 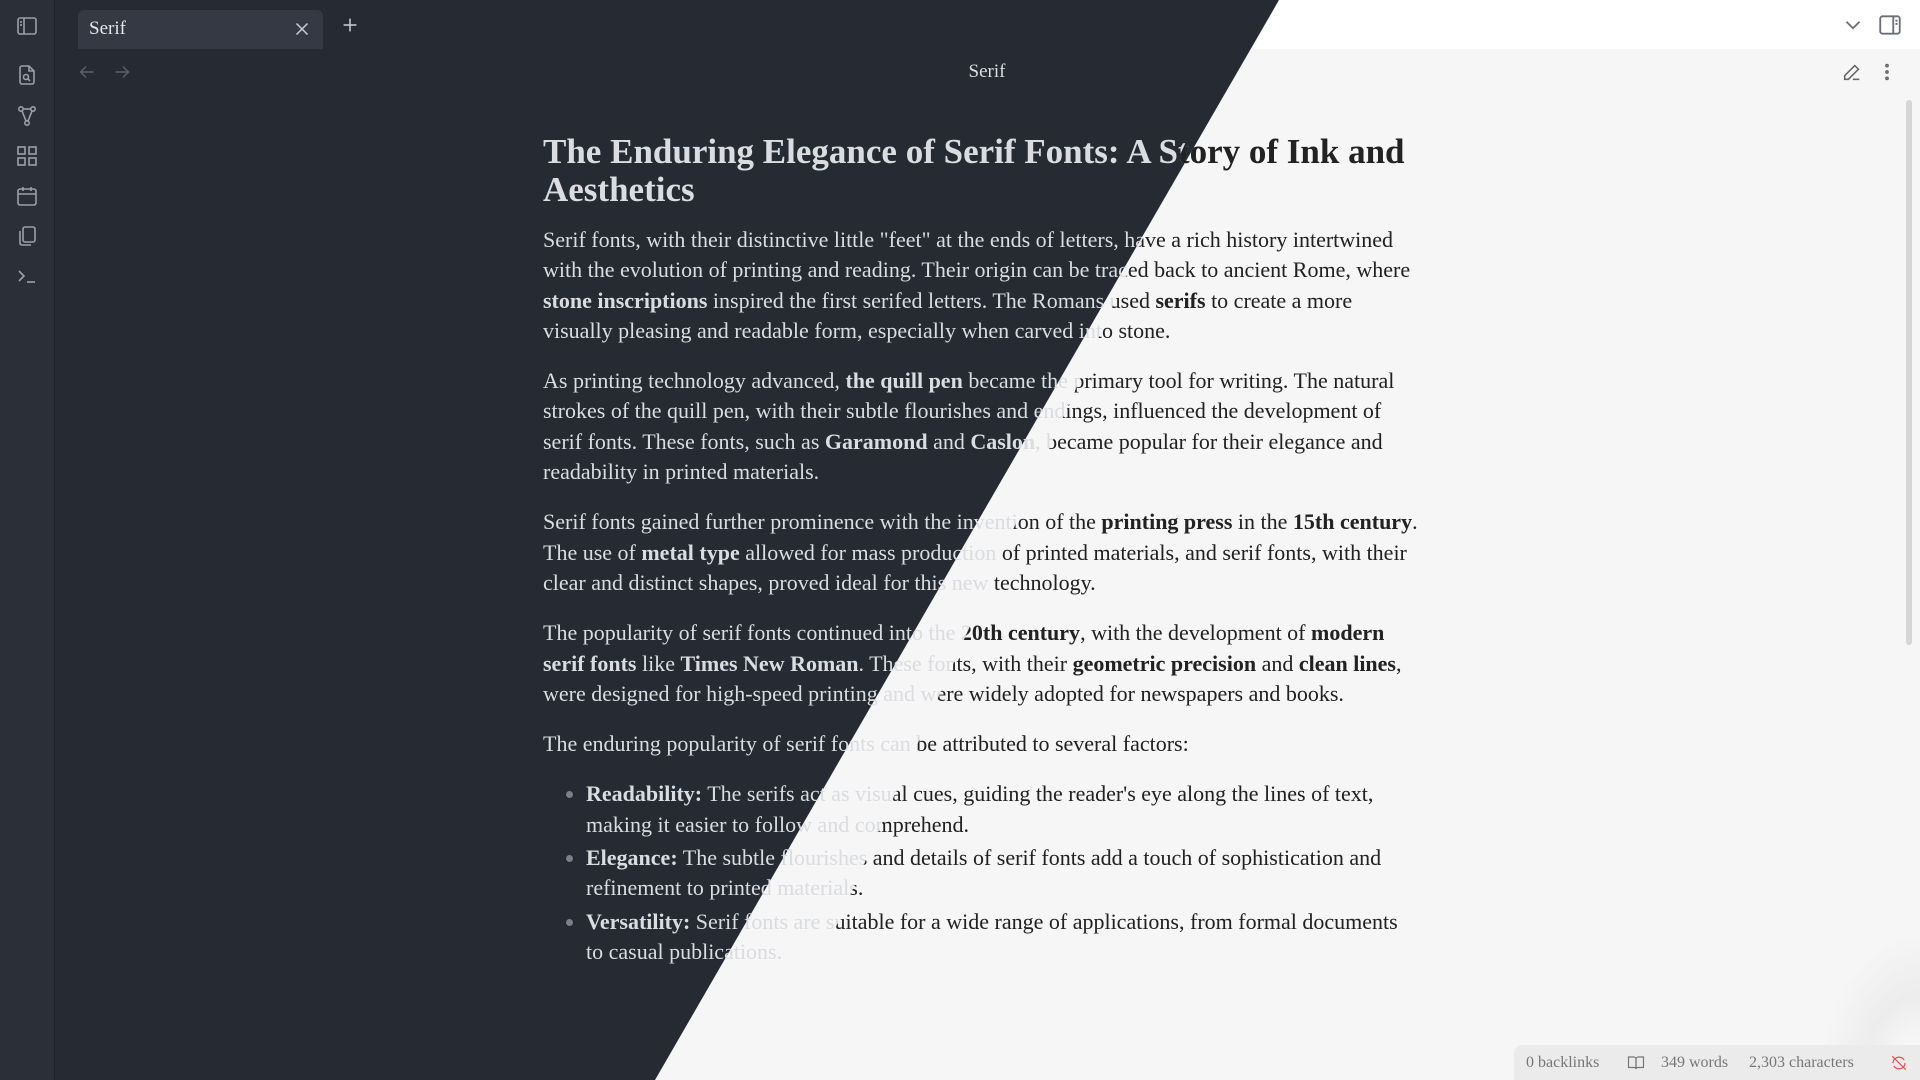 What do you see at coordinates (1562, 1063) in the screenshot?
I see `backlinks-count: 0 backlinks` at bounding box center [1562, 1063].